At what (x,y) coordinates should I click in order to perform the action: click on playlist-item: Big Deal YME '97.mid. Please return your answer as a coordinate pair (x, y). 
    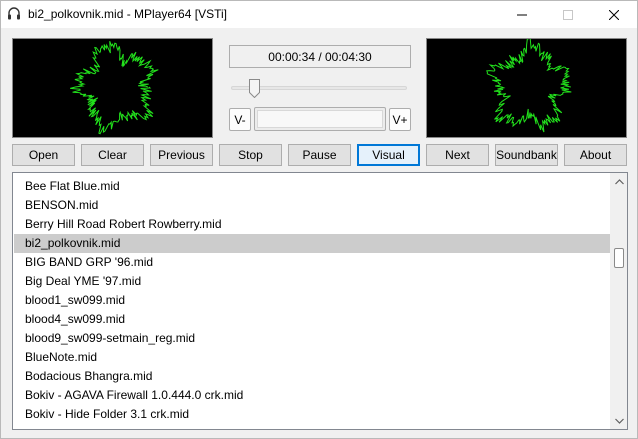
    Looking at the image, I should click on (312, 281).